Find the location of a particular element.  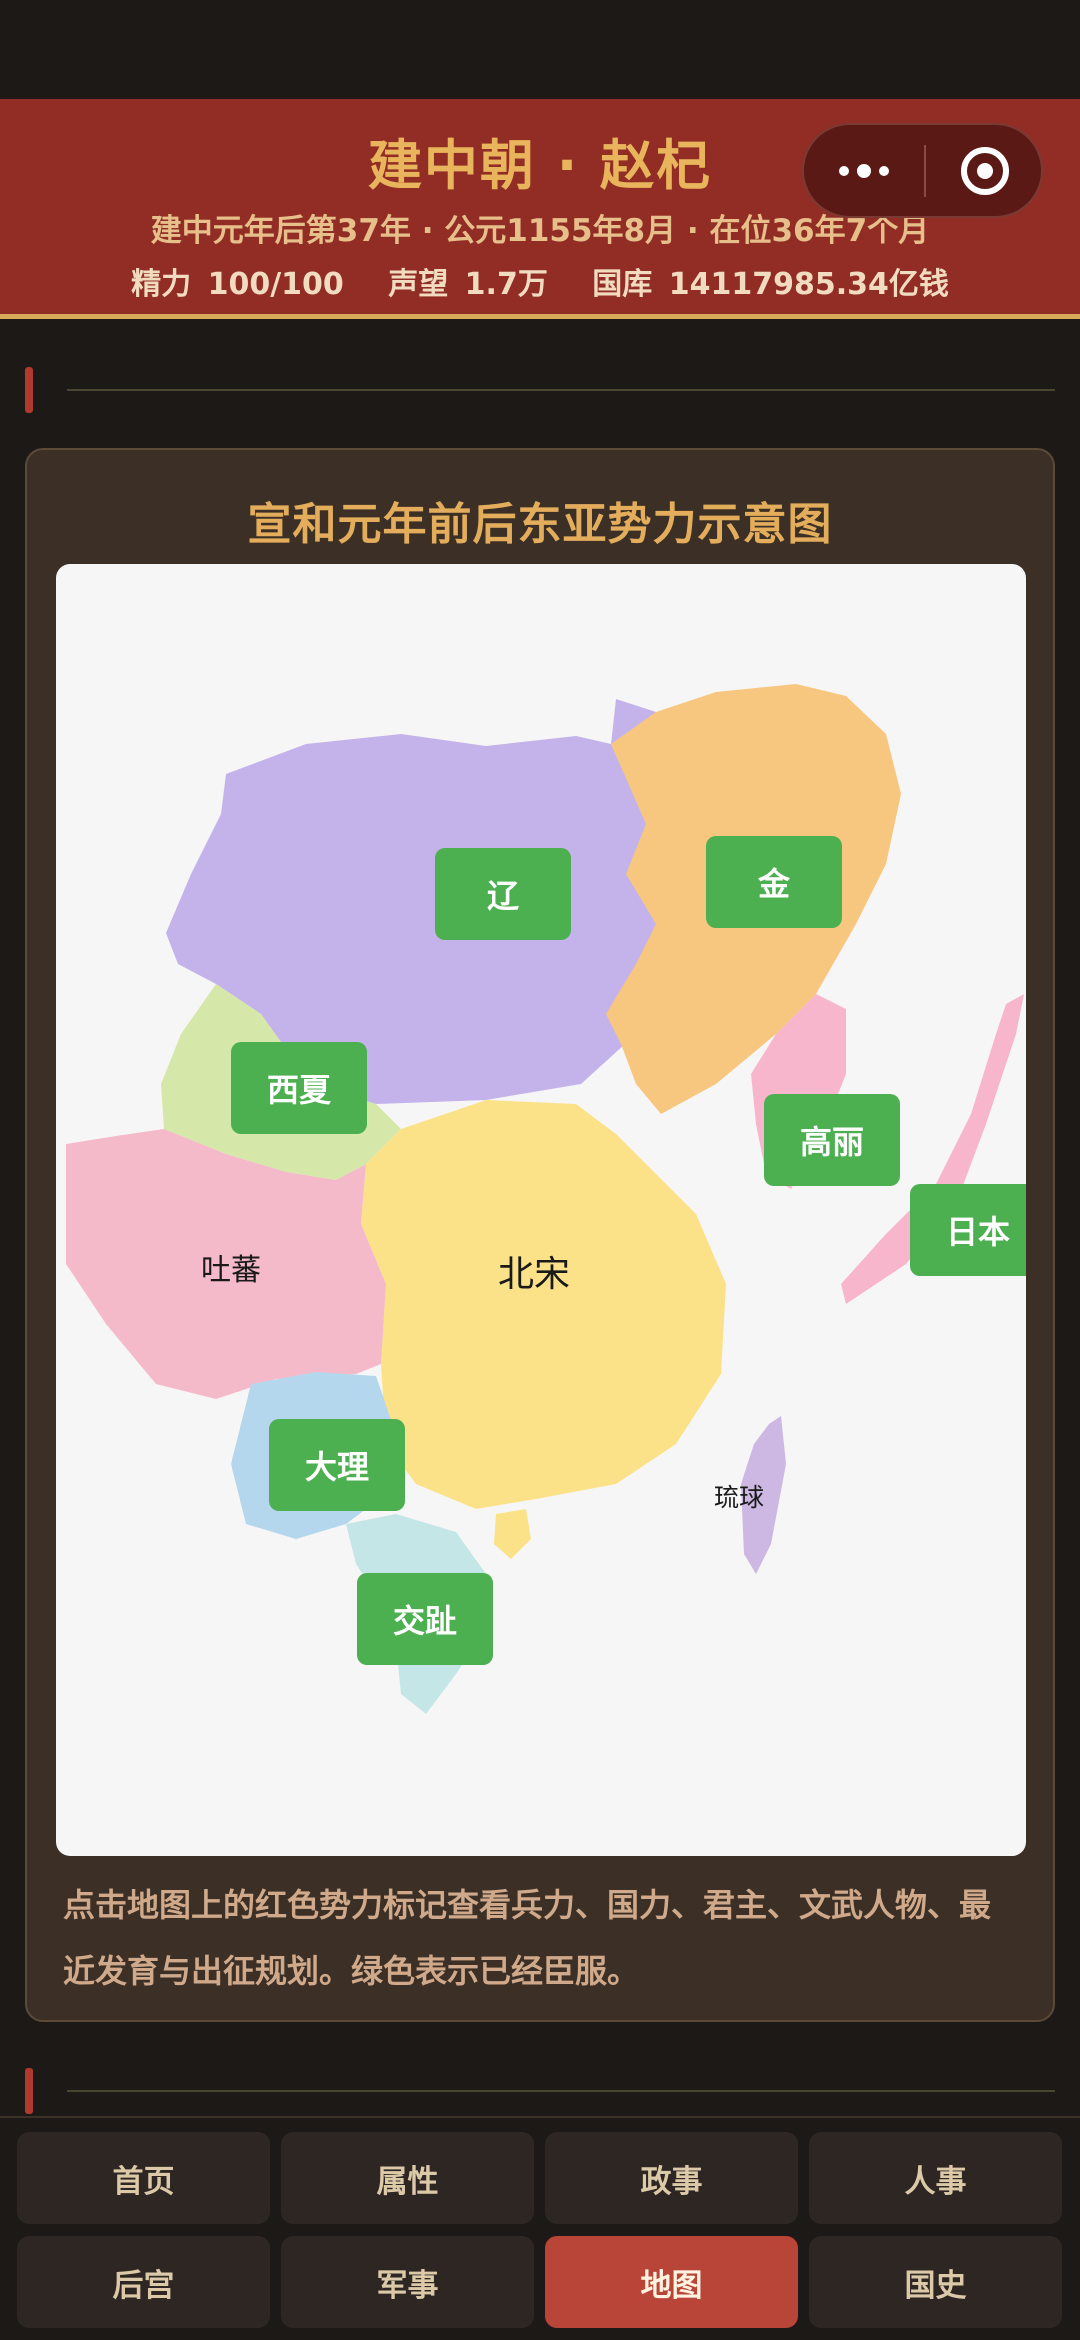

label-liuqiu: 琉球 is located at coordinates (739, 1497).